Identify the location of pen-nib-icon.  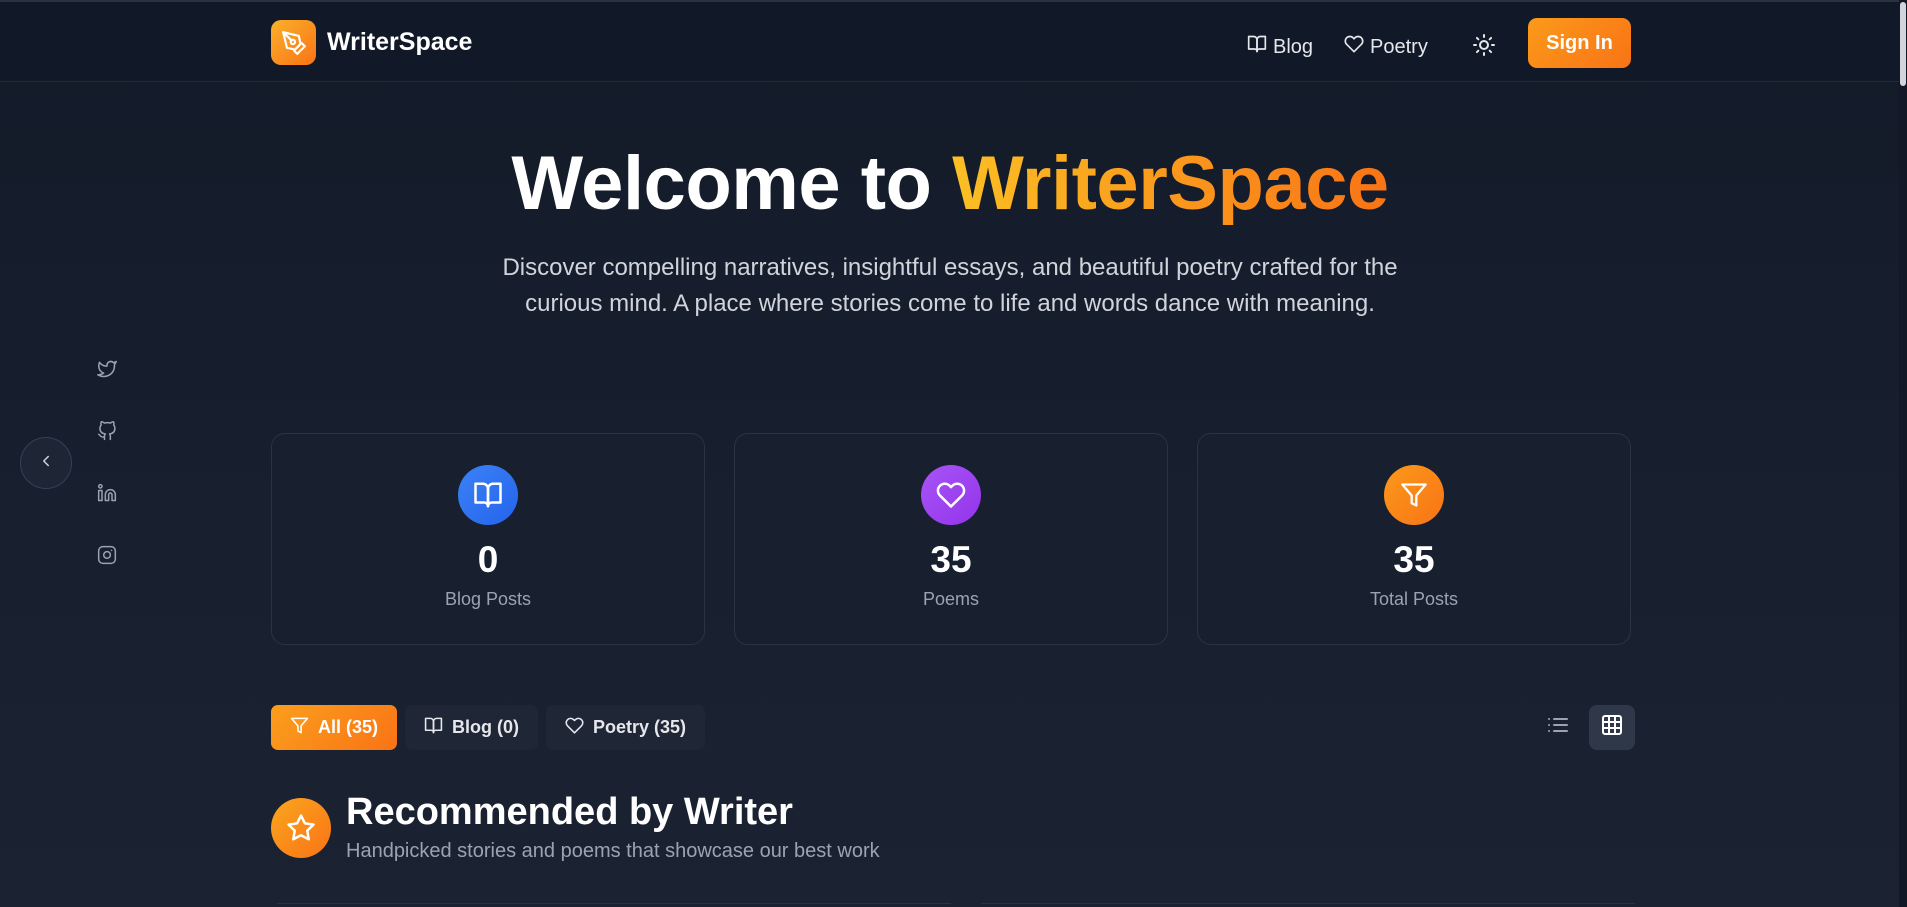
(293, 42).